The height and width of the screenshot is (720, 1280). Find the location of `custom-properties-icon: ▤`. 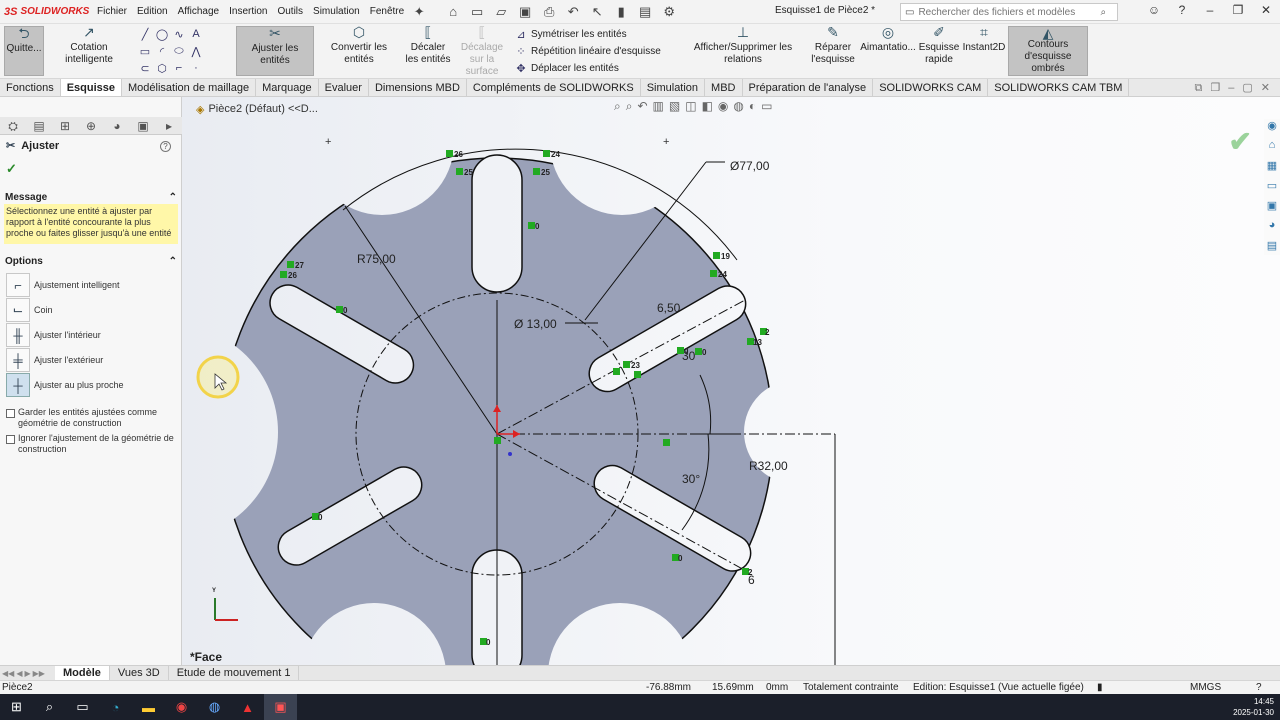

custom-properties-icon: ▤ is located at coordinates (1272, 247).